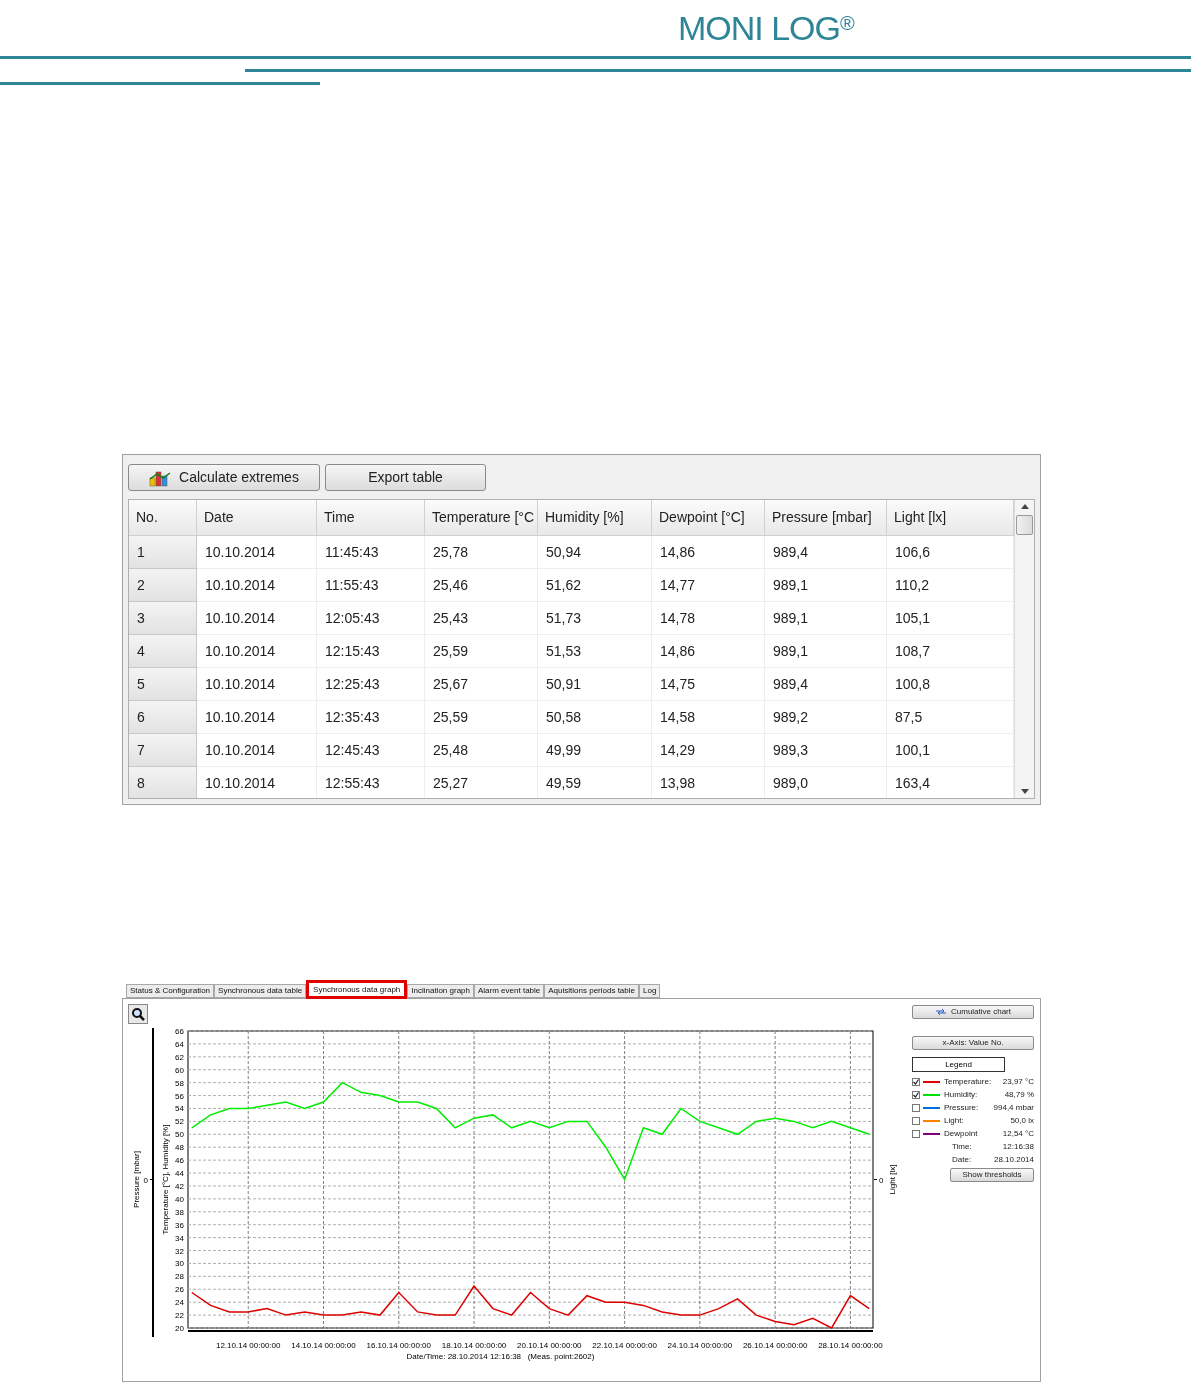  Describe the element at coordinates (1018, 1146) in the screenshot. I see `readout-value: 12:16:38` at that location.